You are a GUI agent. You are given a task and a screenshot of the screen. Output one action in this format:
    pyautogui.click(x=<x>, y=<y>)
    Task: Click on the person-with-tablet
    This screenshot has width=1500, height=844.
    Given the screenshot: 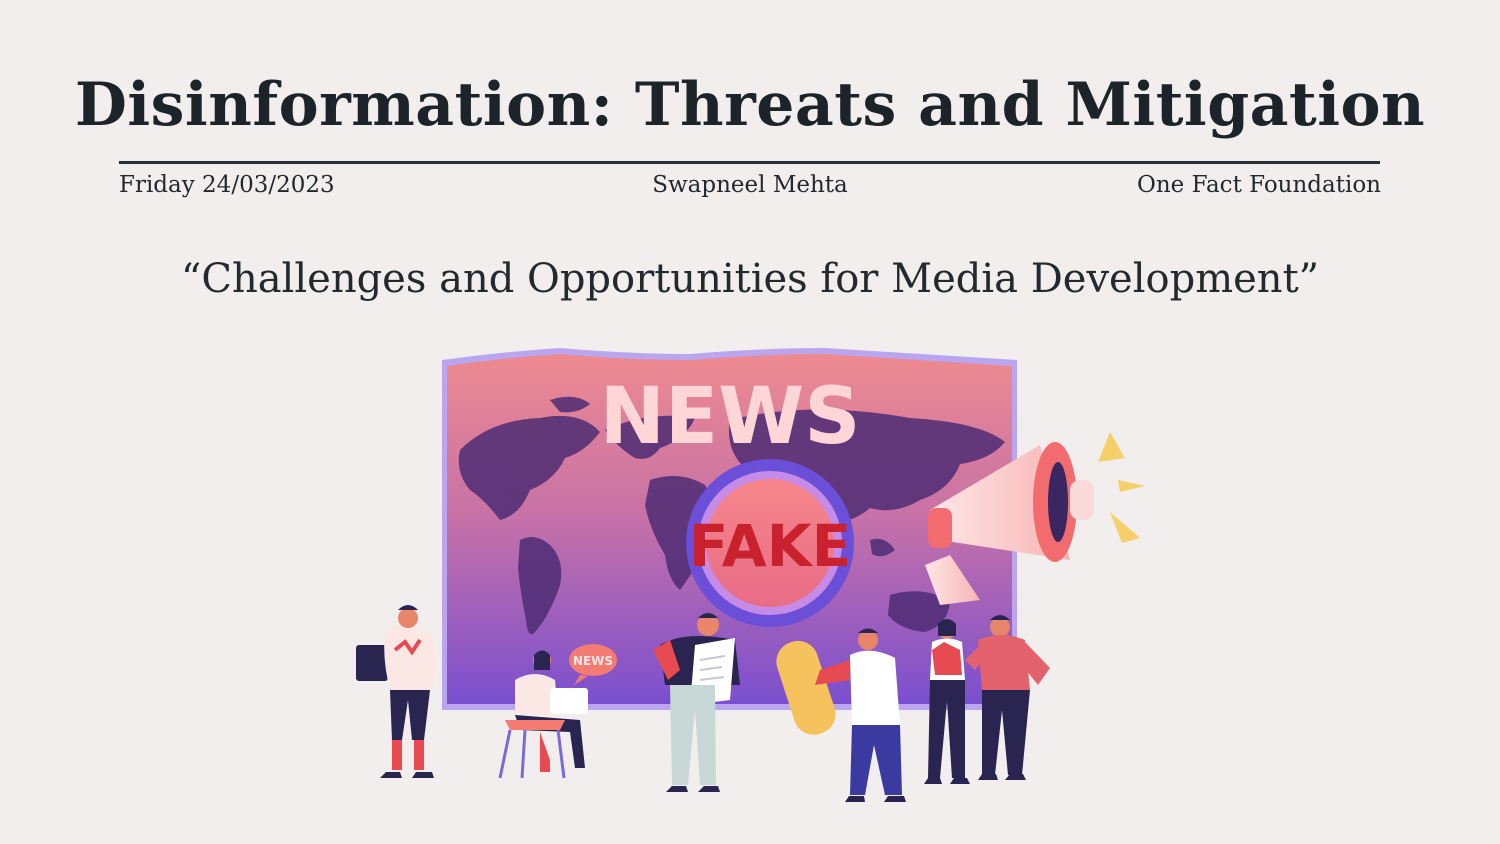 What is the action you would take?
    pyautogui.click(x=396, y=691)
    